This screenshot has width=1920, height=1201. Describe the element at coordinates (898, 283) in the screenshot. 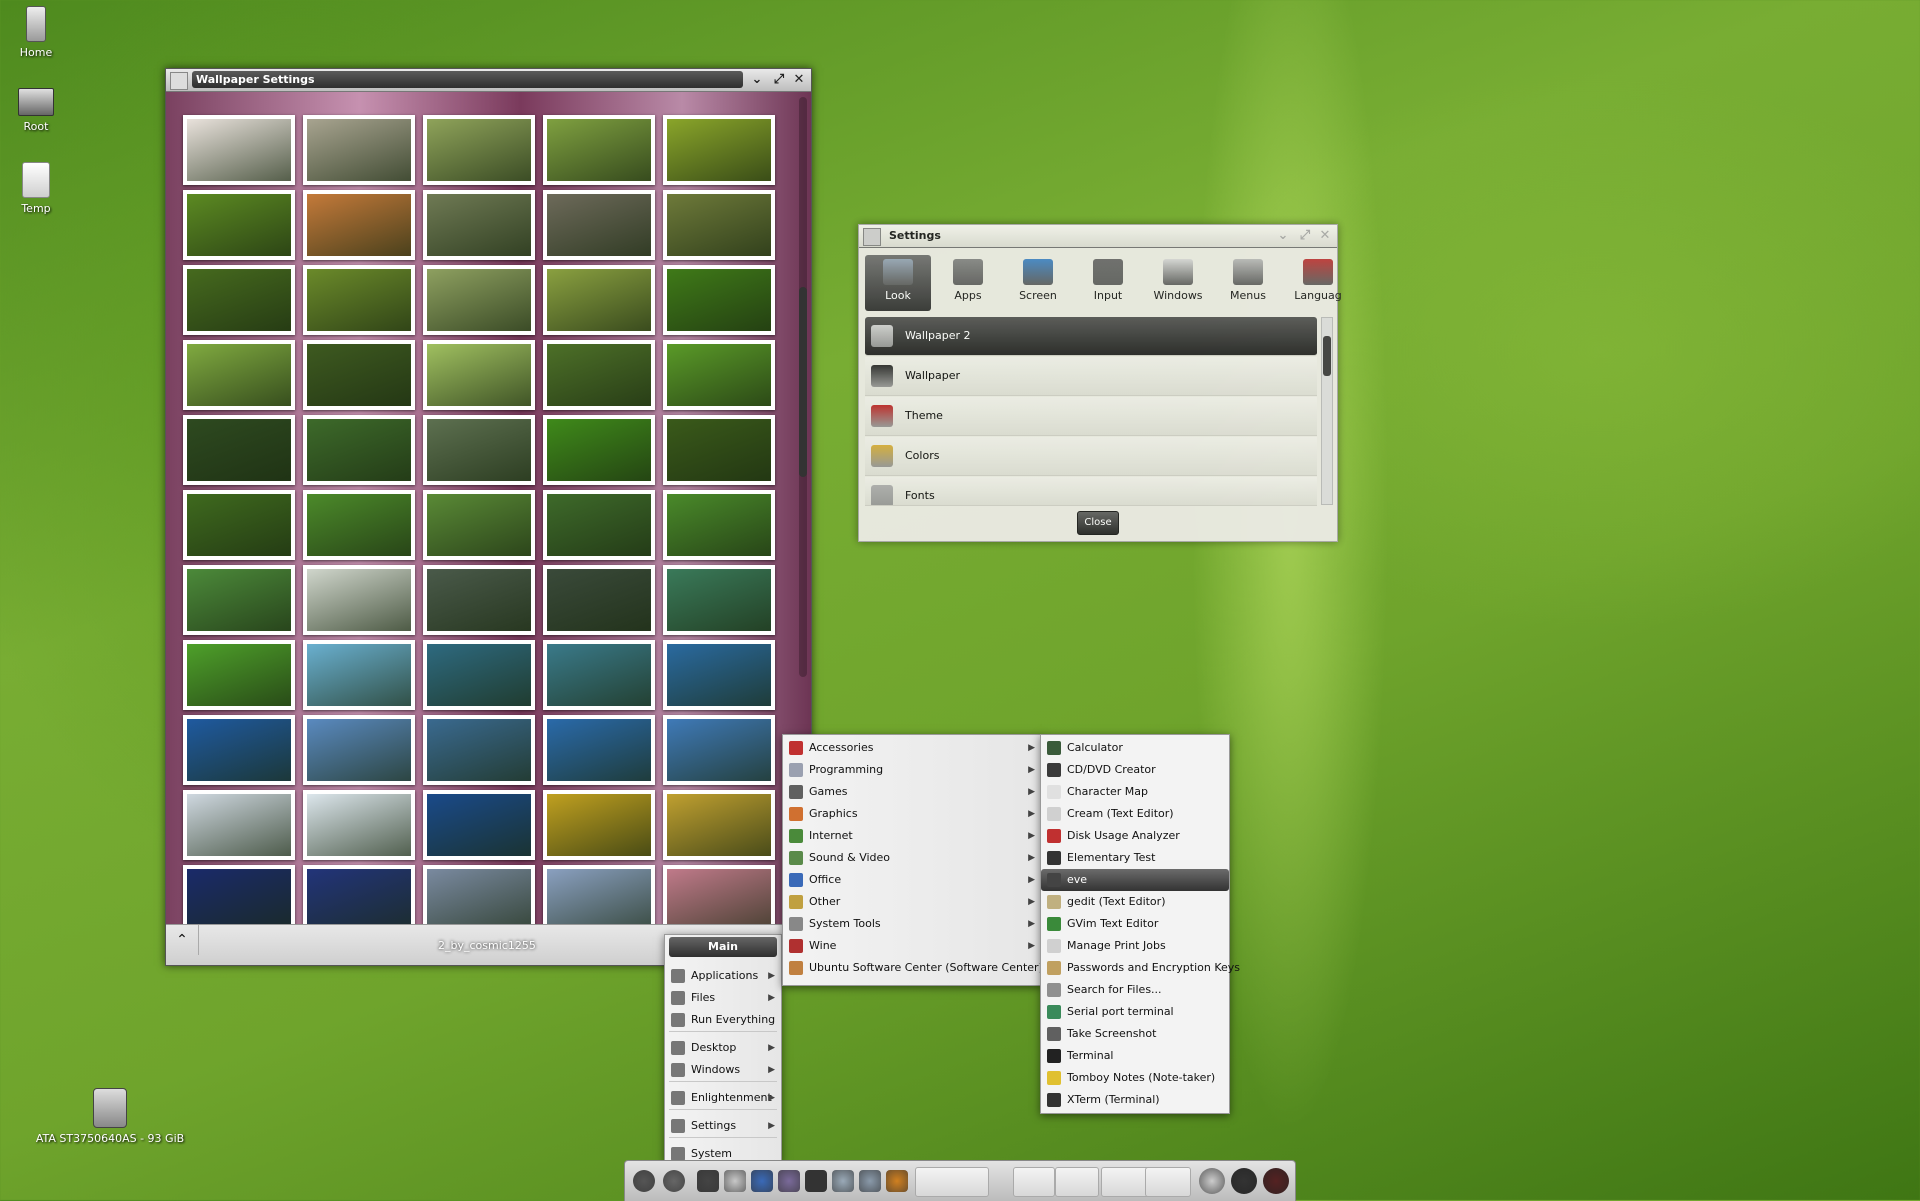

I see `settings-category-look: Look` at that location.